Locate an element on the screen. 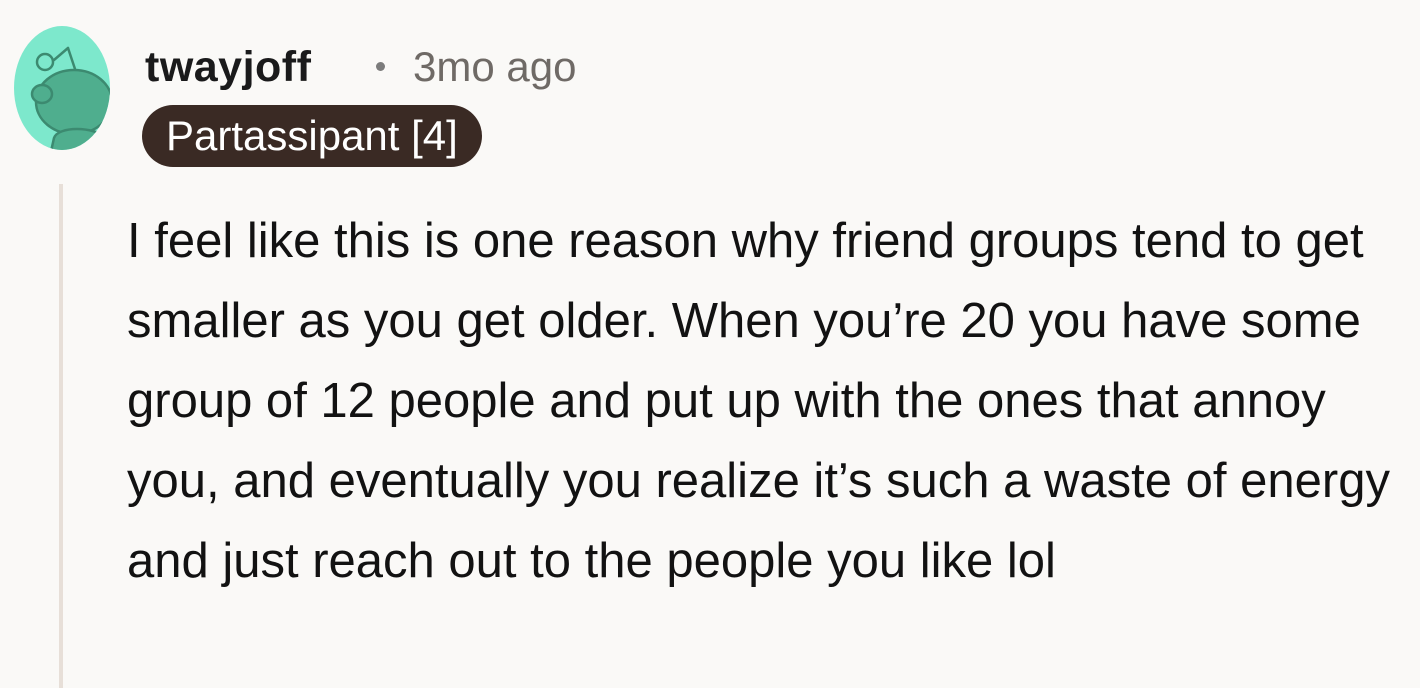 The height and width of the screenshot is (688, 1420). user-flair: Partassipant [4] is located at coordinates (312, 136).